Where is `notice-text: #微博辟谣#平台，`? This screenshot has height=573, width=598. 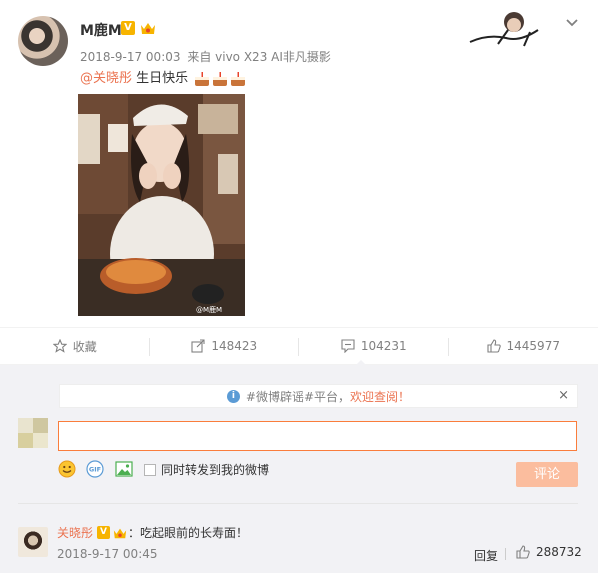 notice-text: #微博辟谣#平台， is located at coordinates (298, 396).